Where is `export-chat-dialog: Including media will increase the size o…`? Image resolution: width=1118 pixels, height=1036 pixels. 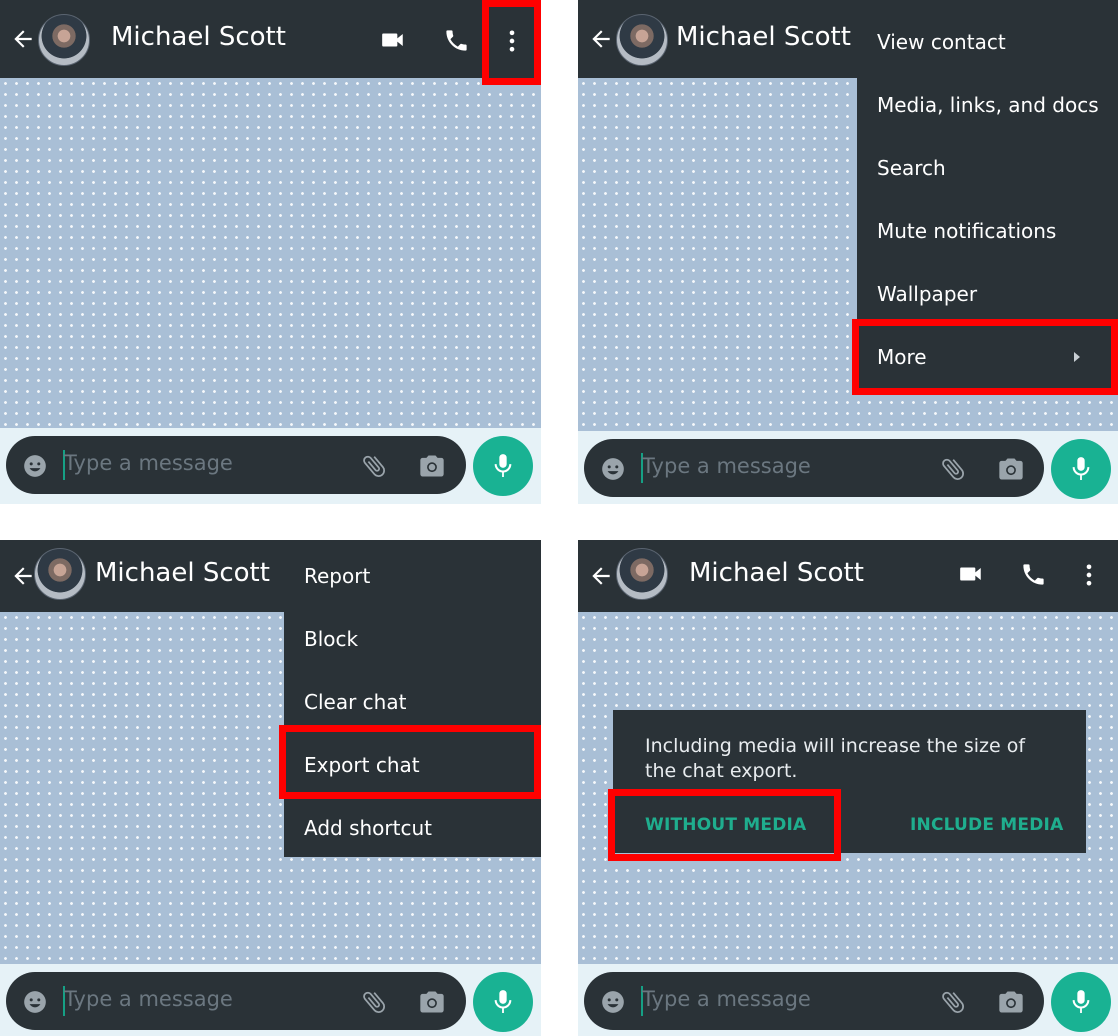 export-chat-dialog: Including media will increase the size o… is located at coordinates (849, 781).